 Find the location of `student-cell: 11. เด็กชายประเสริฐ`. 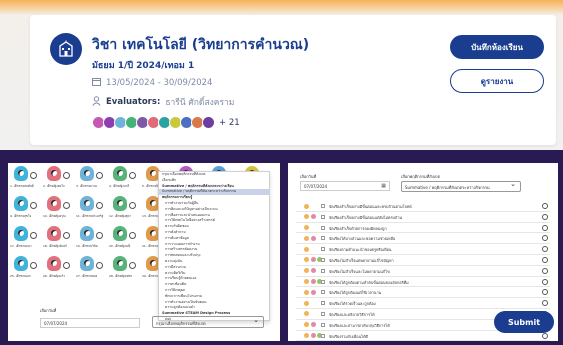

student-cell: 11. เด็กชายประเสริฐ is located at coordinates (92, 208).